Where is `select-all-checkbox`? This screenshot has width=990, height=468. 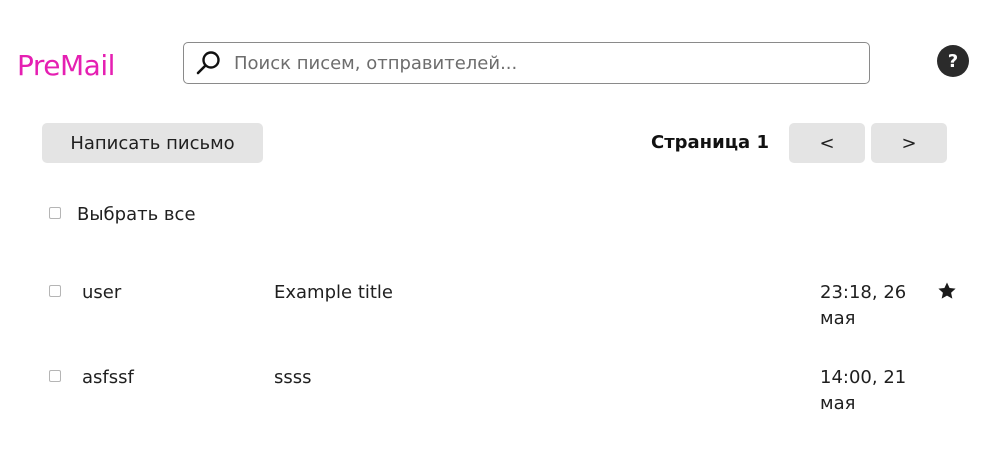 select-all-checkbox is located at coordinates (55, 213).